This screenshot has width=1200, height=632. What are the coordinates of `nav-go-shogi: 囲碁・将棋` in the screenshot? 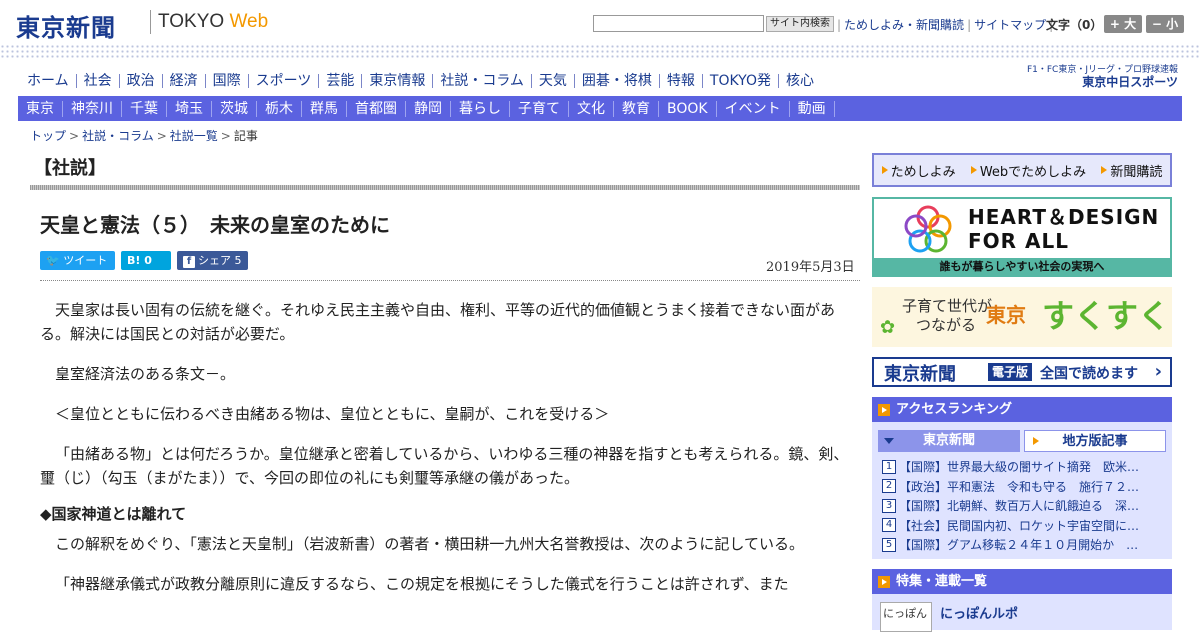 It's located at (617, 81).